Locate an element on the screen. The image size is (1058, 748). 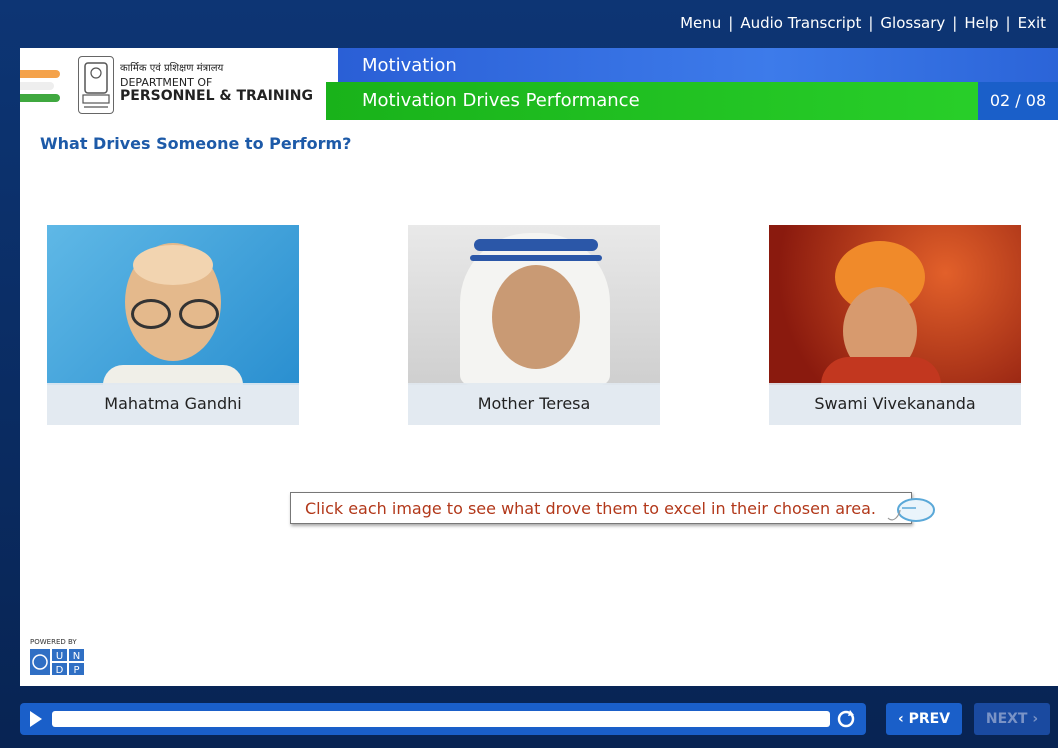
card-label: Mother Teresa is located at coordinates (534, 404).